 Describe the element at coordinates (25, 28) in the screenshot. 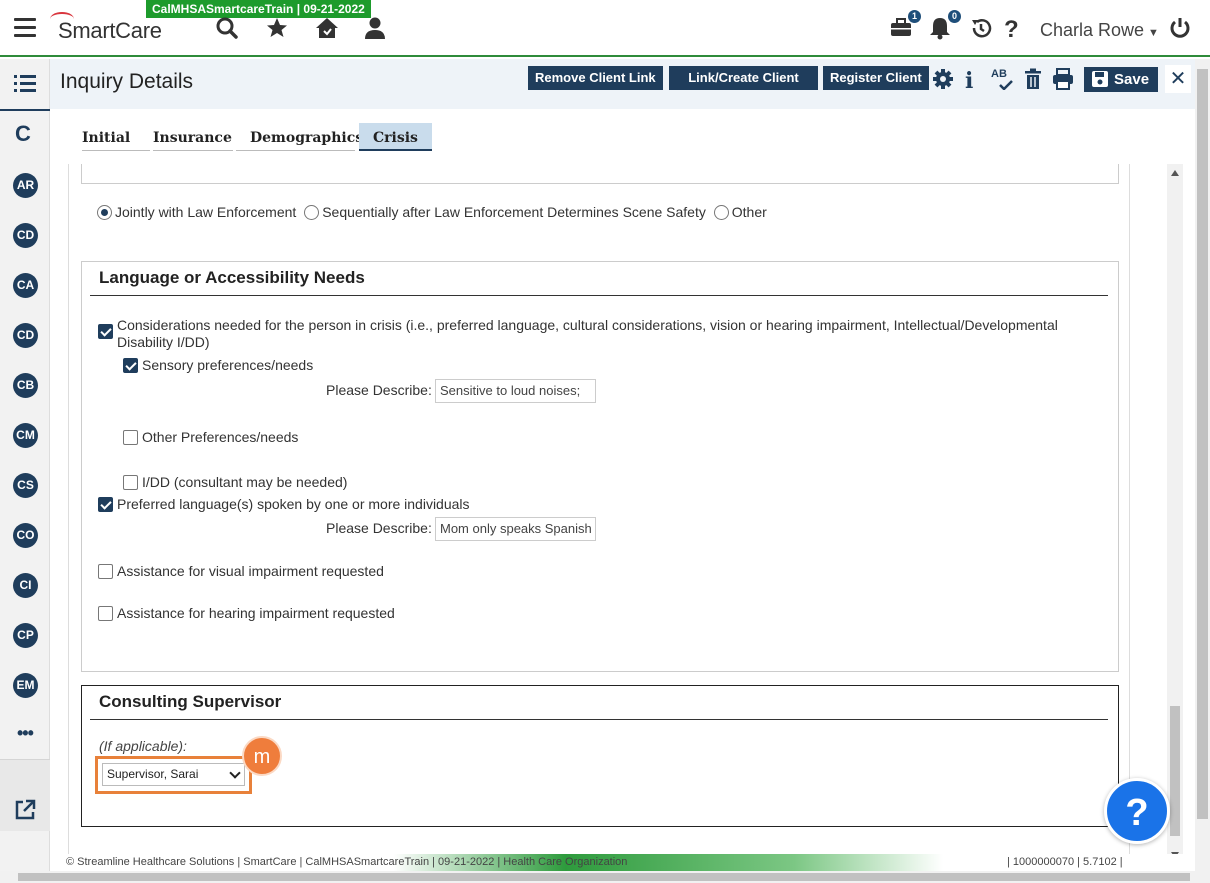

I see `hamburger-menu-icon` at that location.